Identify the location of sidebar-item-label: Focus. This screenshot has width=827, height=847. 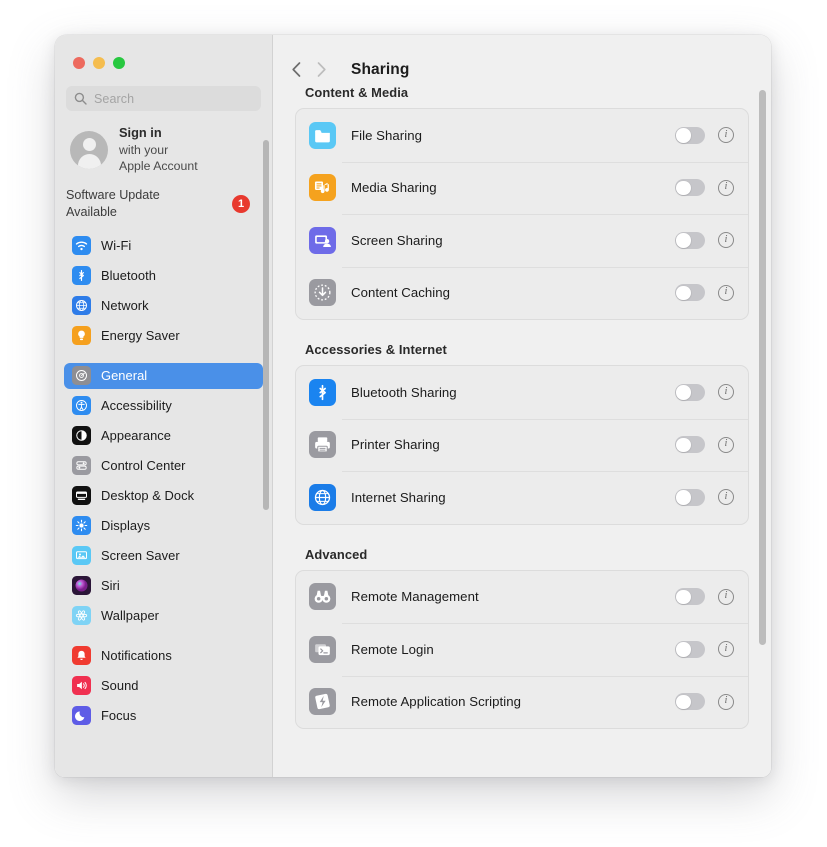
(119, 716).